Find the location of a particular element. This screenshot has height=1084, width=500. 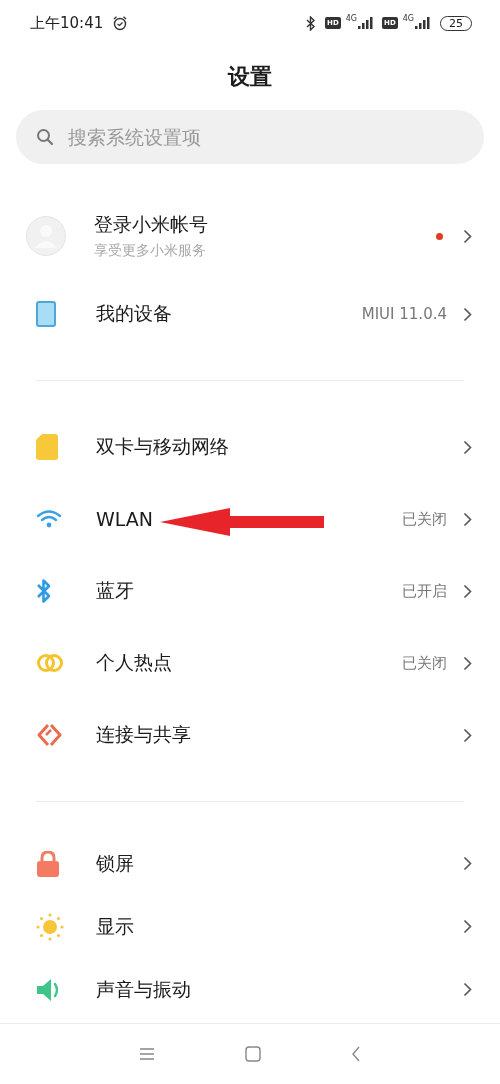

search-field: 搜索系统设置项 is located at coordinates (250, 137).